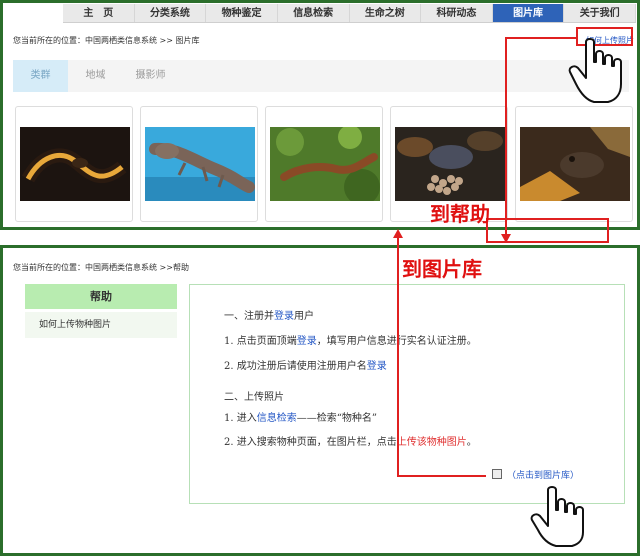 Image resolution: width=640 pixels, height=556 pixels. What do you see at coordinates (277, 418) in the screenshot?
I see `info-search-link: 信息检索` at bounding box center [277, 418].